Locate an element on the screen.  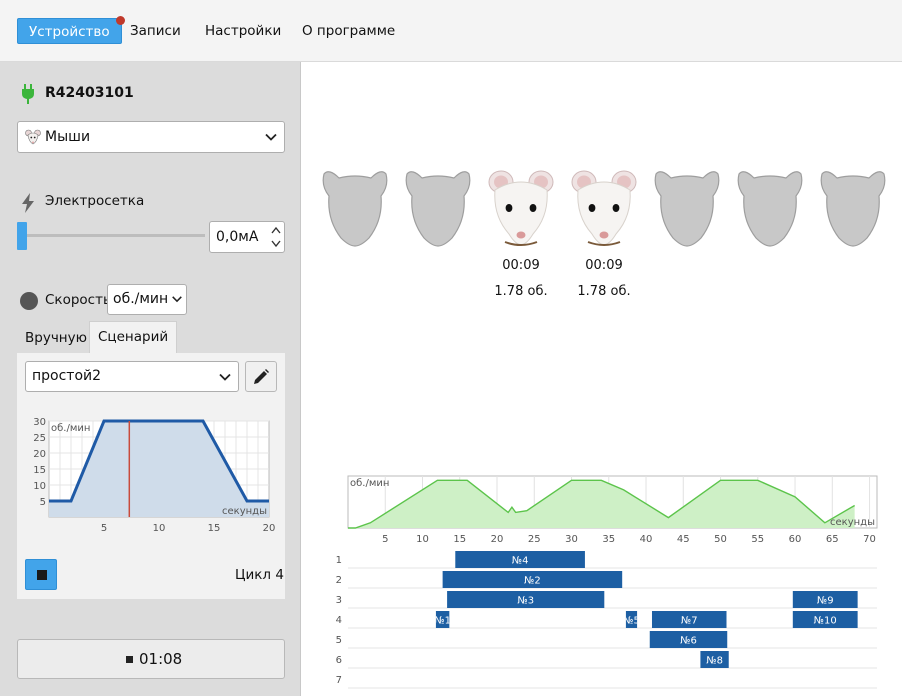
speed-unit-select: об./мин is located at coordinates (147, 299).